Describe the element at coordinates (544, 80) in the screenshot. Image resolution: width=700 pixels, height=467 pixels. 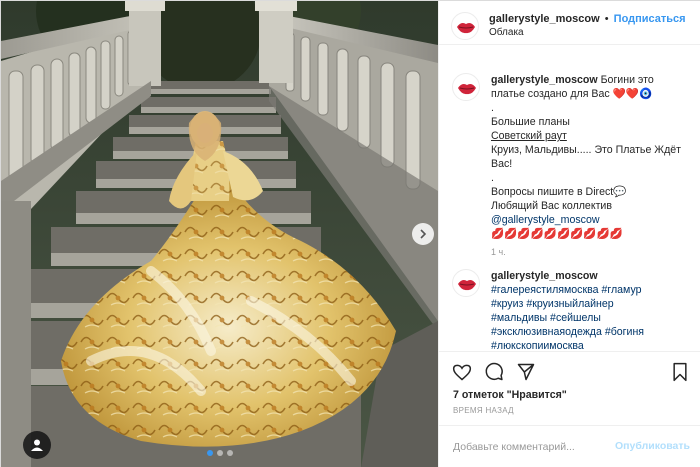
I see `caption-username: gallerystyle_moscow` at that location.